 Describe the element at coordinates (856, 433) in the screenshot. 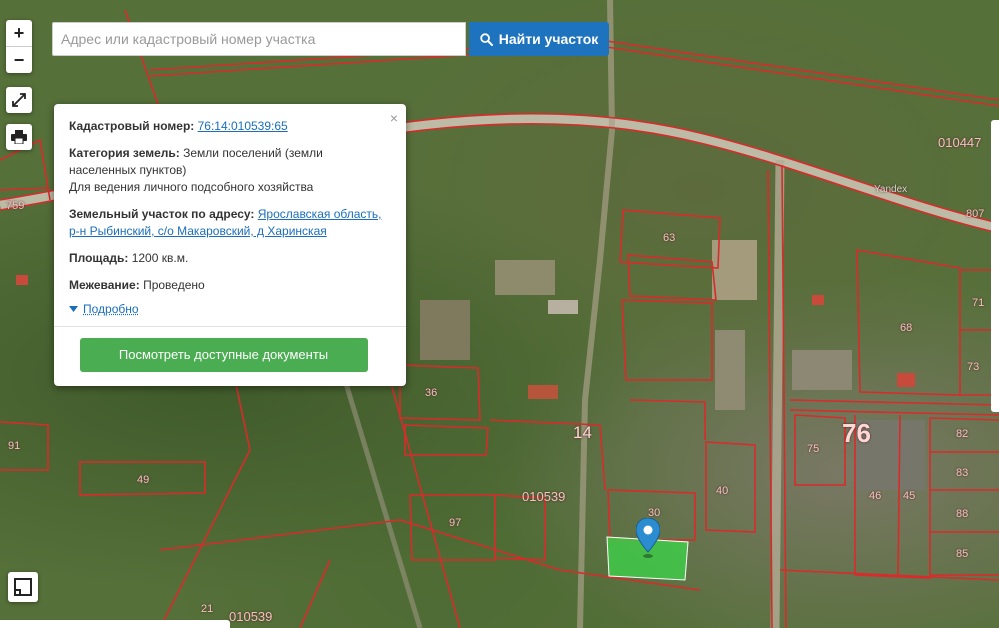

I see `label-76: 76` at that location.